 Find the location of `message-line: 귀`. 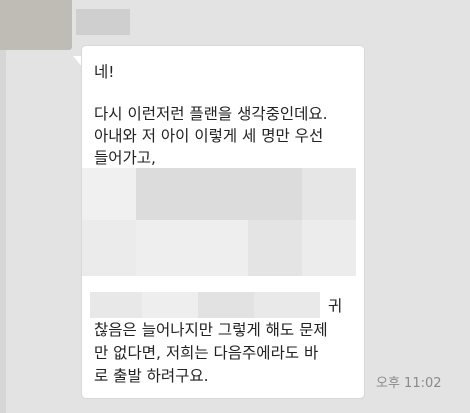

message-line: 귀 is located at coordinates (335, 306).